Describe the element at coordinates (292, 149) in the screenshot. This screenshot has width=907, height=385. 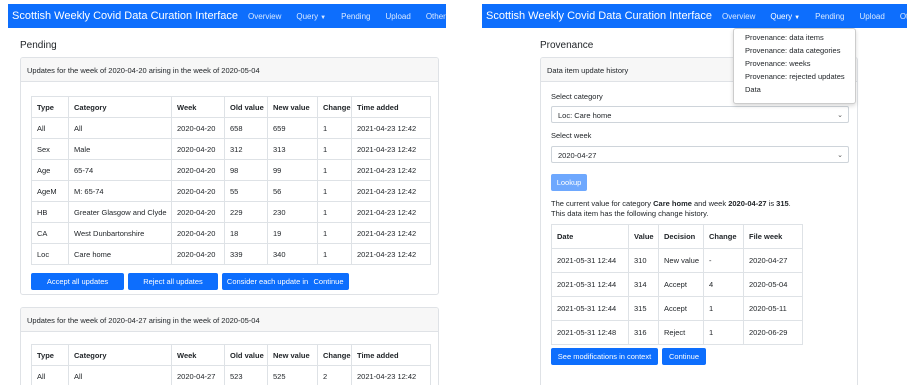
I see `cell-new-value: 313` at that location.